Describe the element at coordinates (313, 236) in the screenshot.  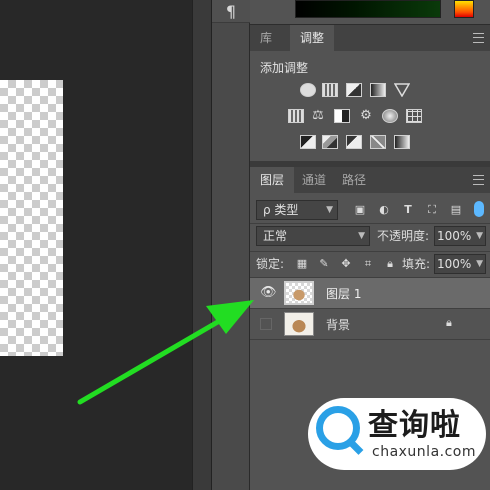
I see `blend-mode-select: 正常 ▼` at that location.